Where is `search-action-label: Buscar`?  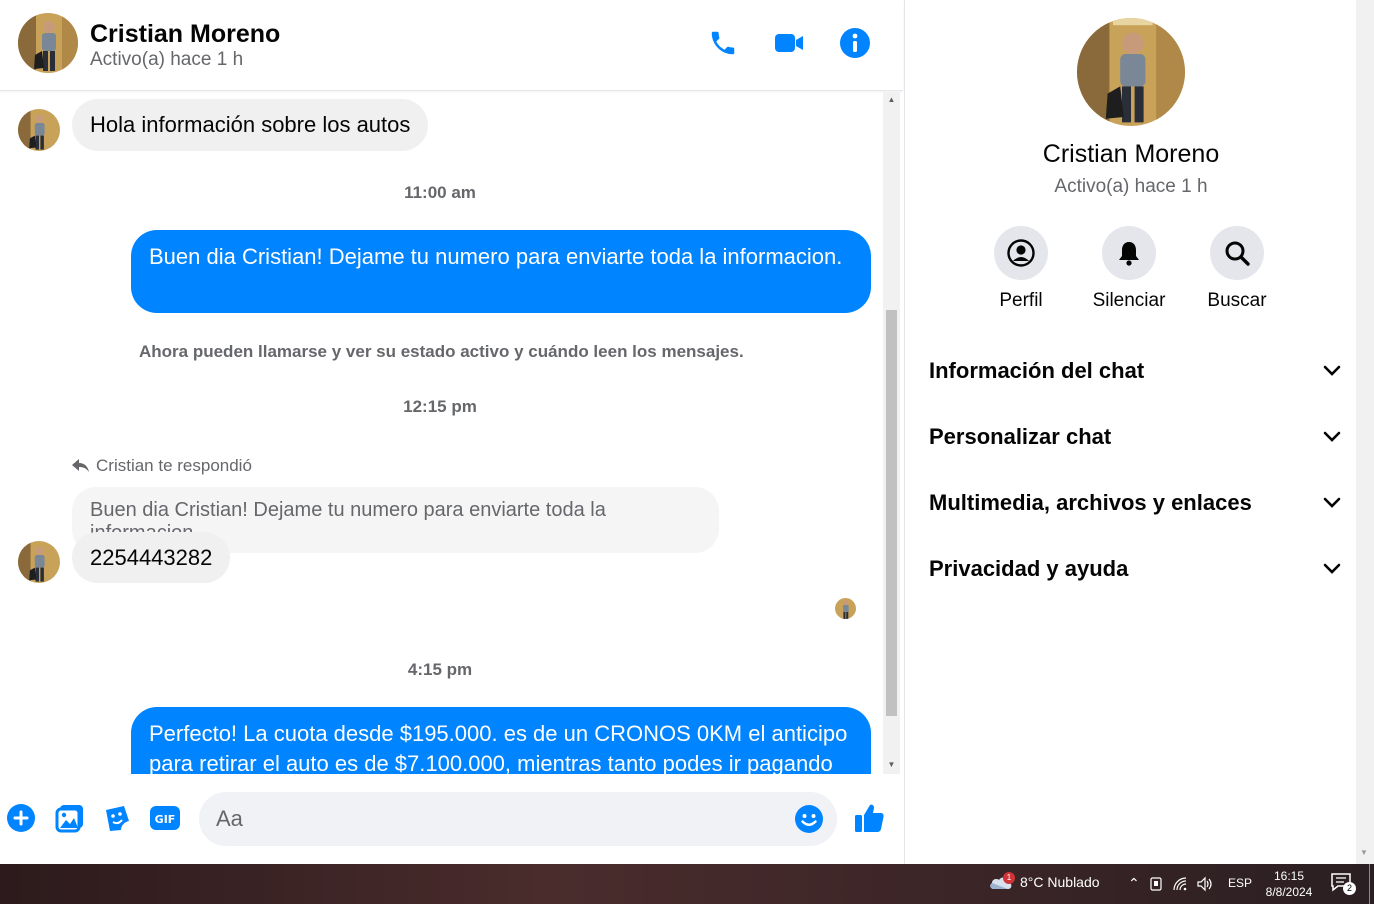 search-action-label: Buscar is located at coordinates (1237, 300).